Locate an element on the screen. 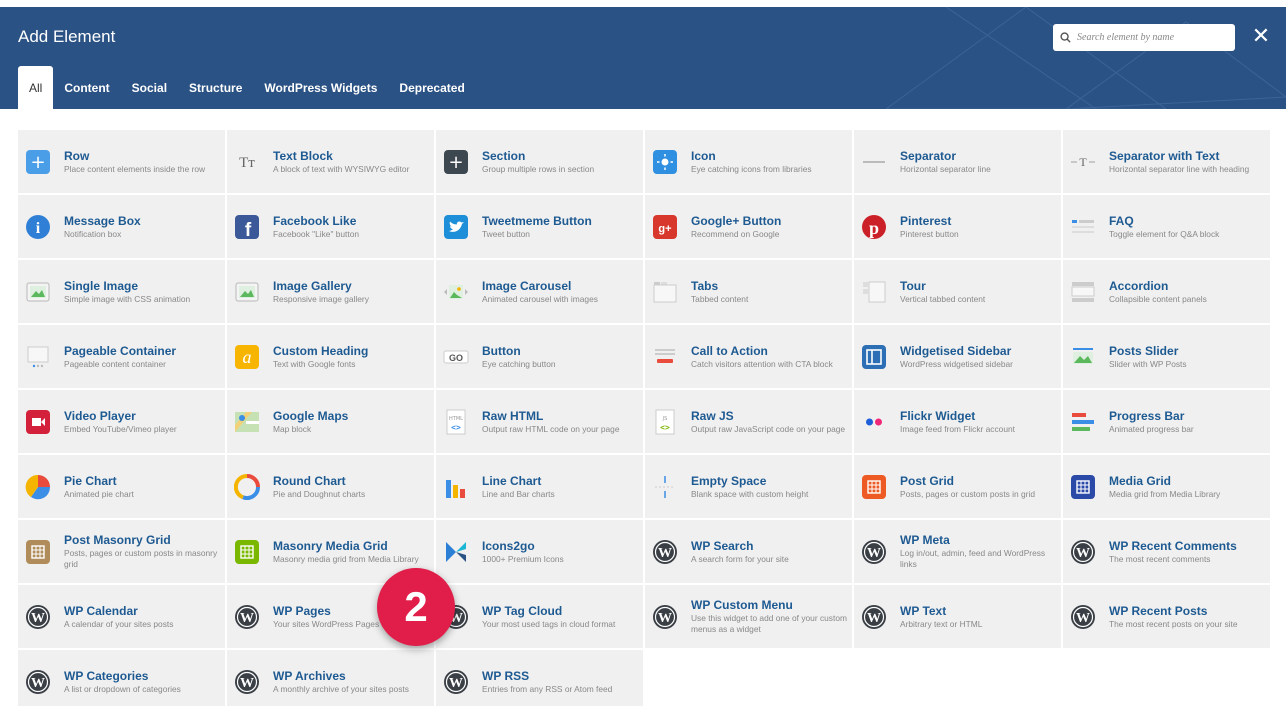 Image resolution: width=1286 pixels, height=706 pixels. element-description: The most recent posts on your site is located at coordinates (1173, 623).